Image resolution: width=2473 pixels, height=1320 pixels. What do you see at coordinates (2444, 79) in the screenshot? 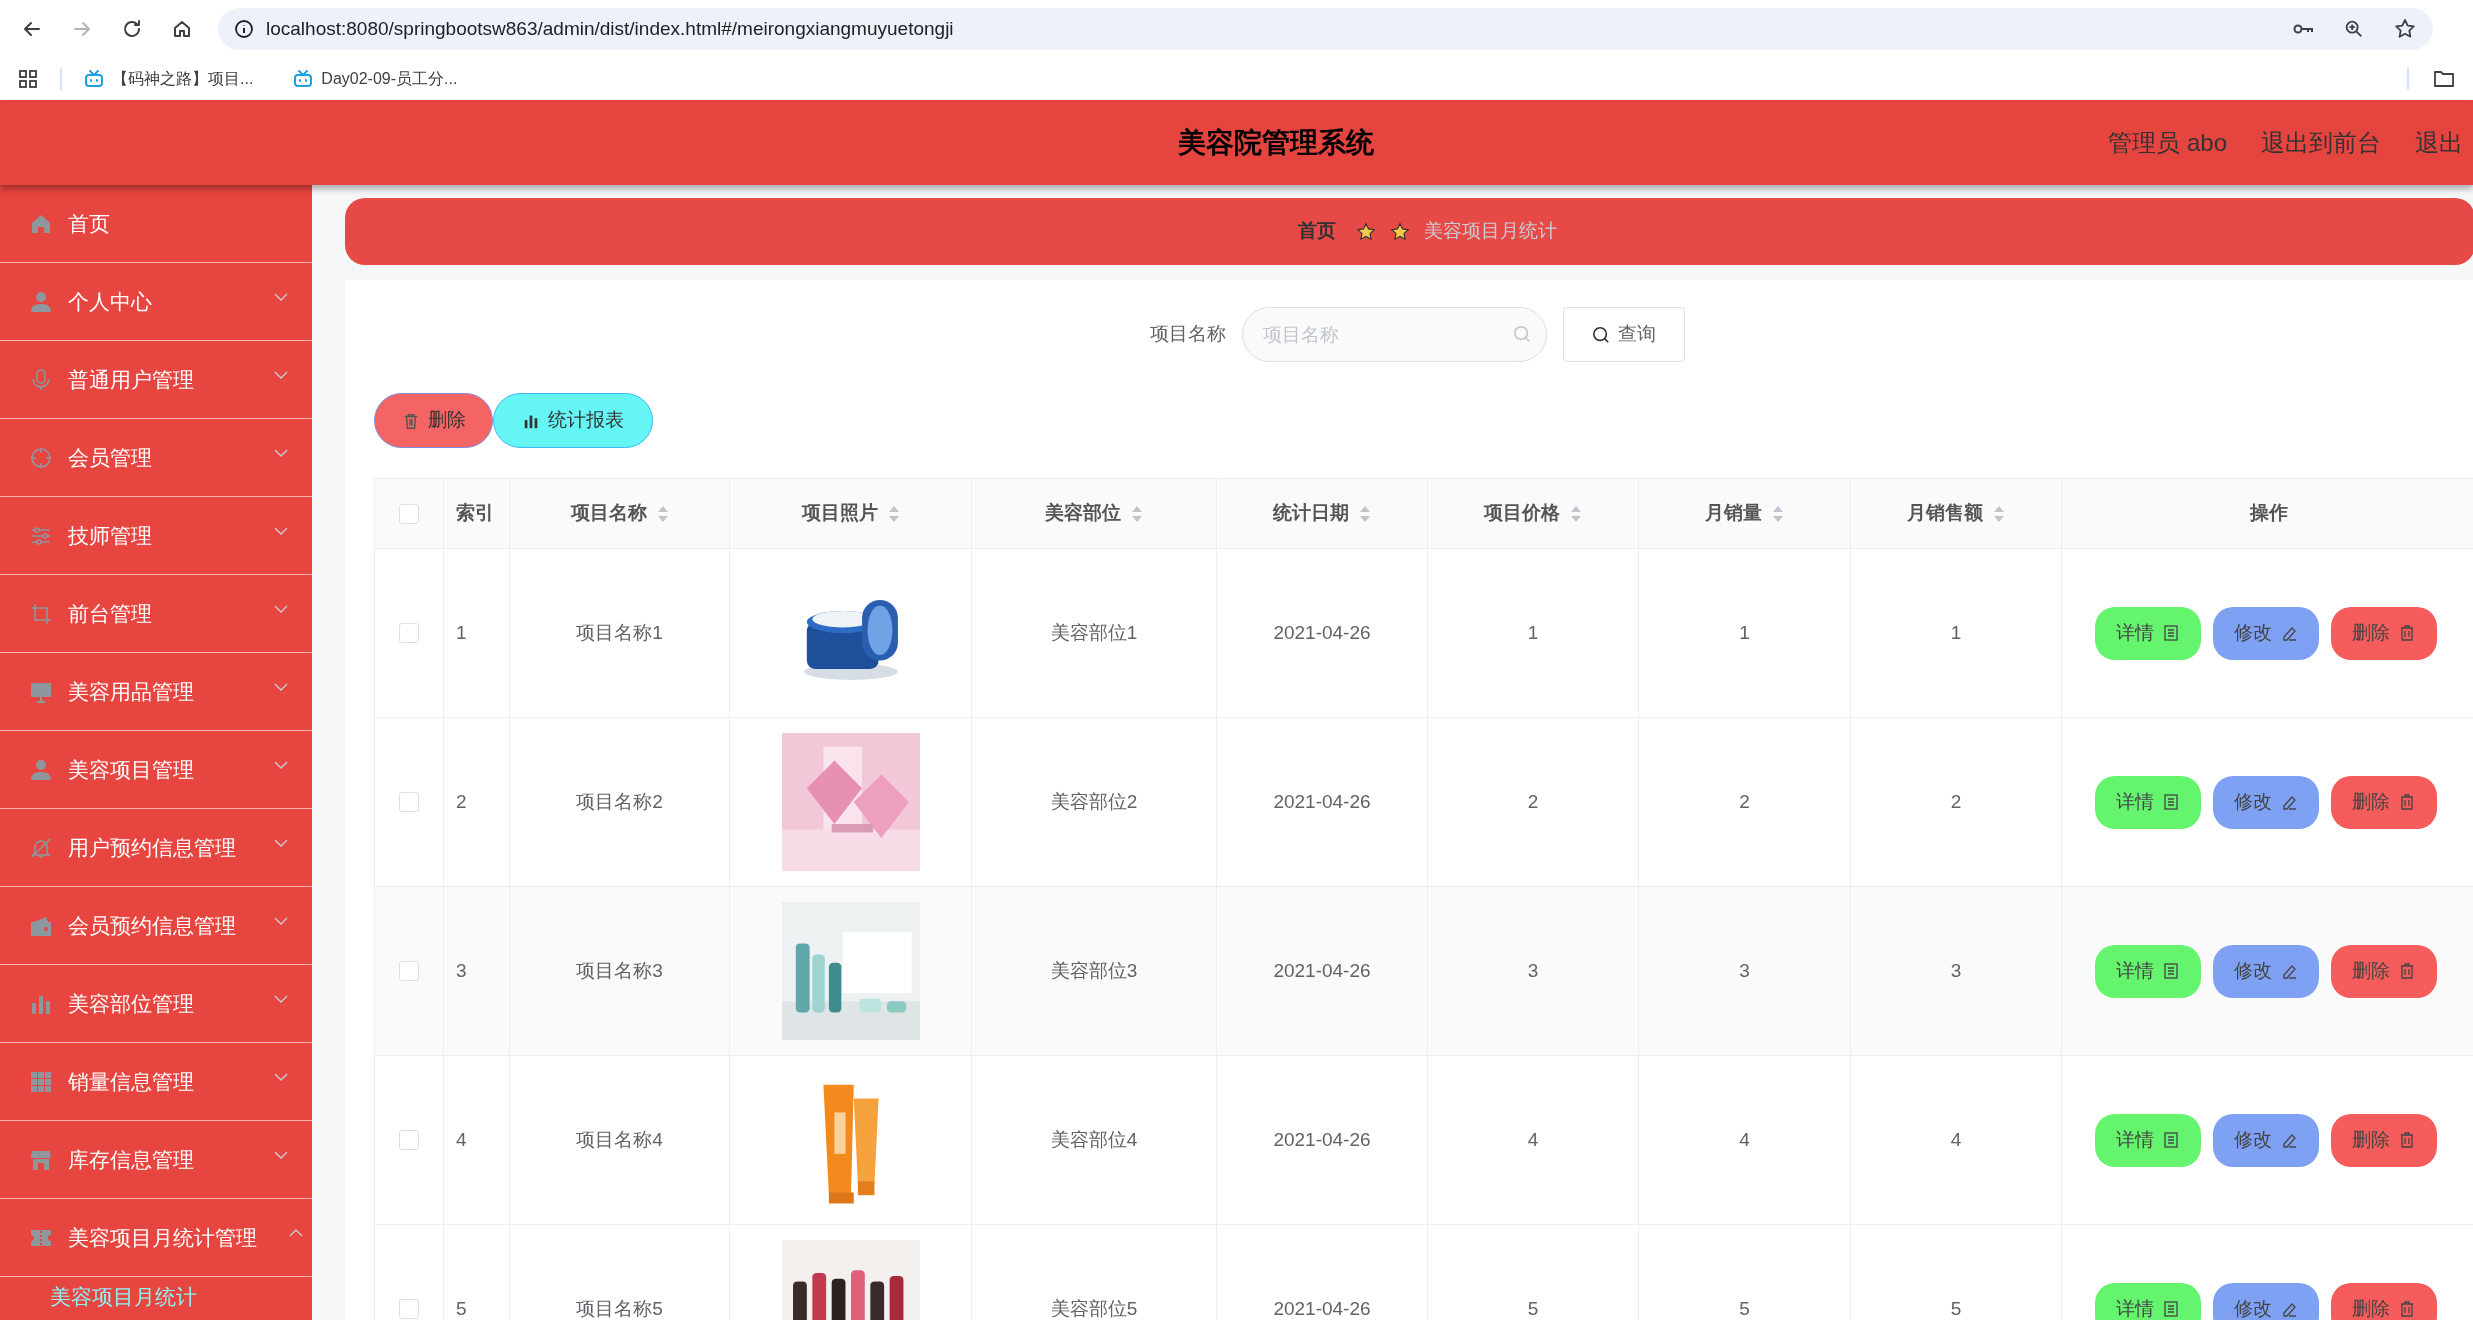
I see `folder-icon` at bounding box center [2444, 79].